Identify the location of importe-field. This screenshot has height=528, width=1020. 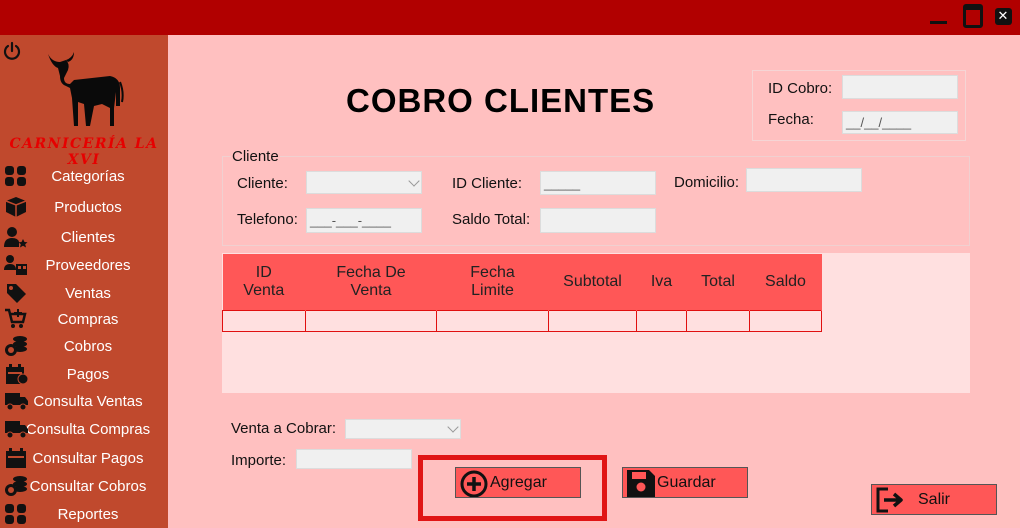
(354, 459).